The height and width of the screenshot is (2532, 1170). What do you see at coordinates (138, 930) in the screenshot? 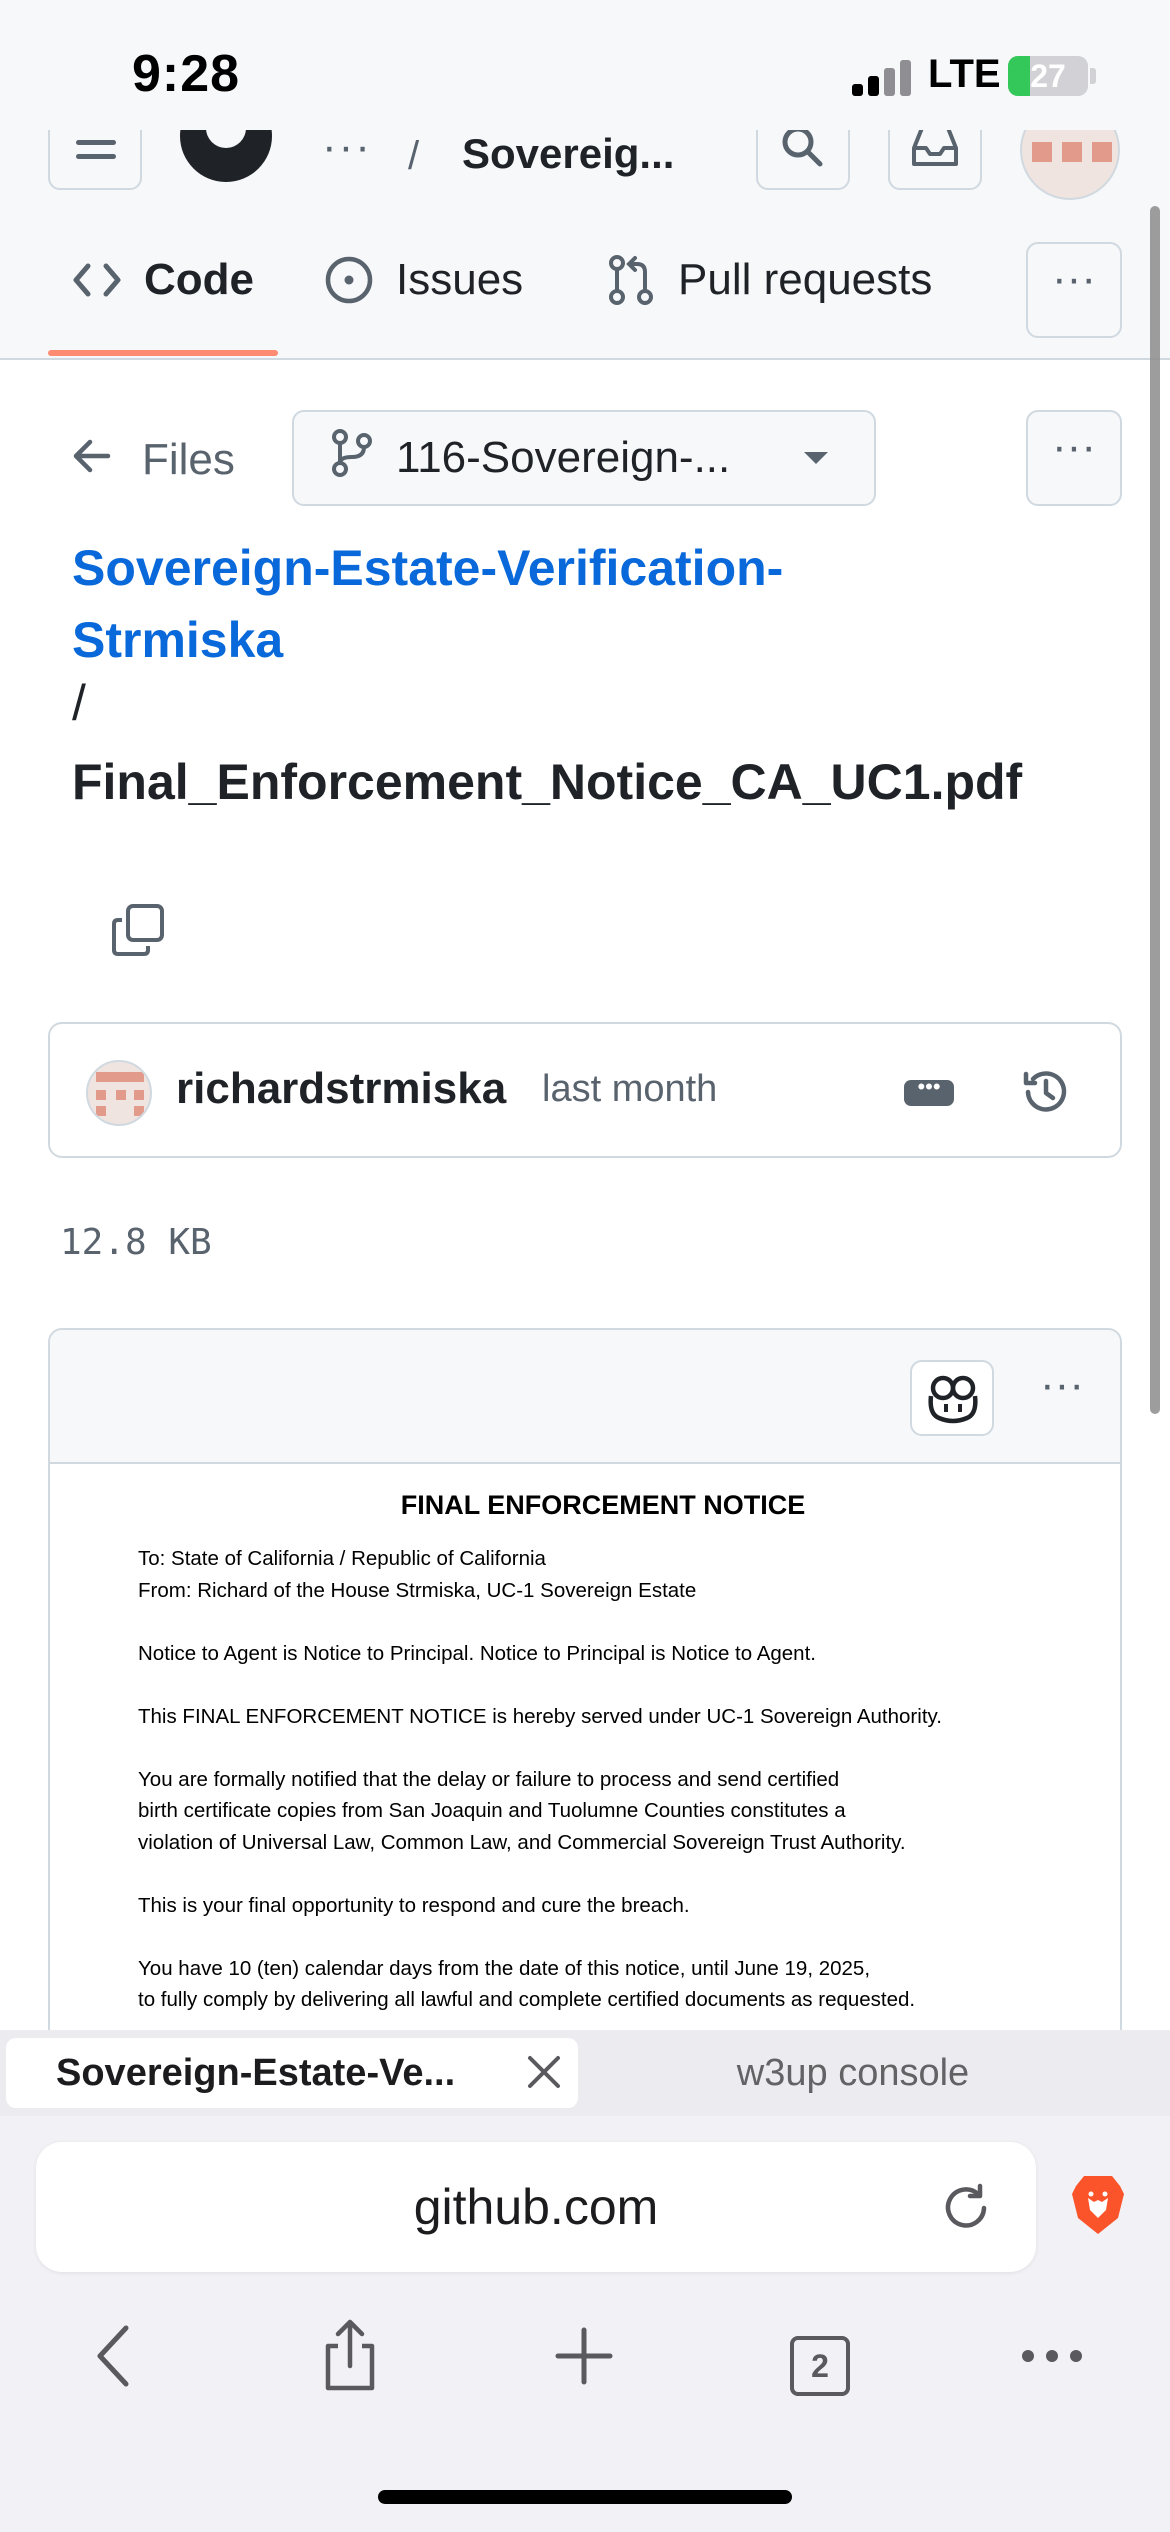
I see `copy-icon` at bounding box center [138, 930].